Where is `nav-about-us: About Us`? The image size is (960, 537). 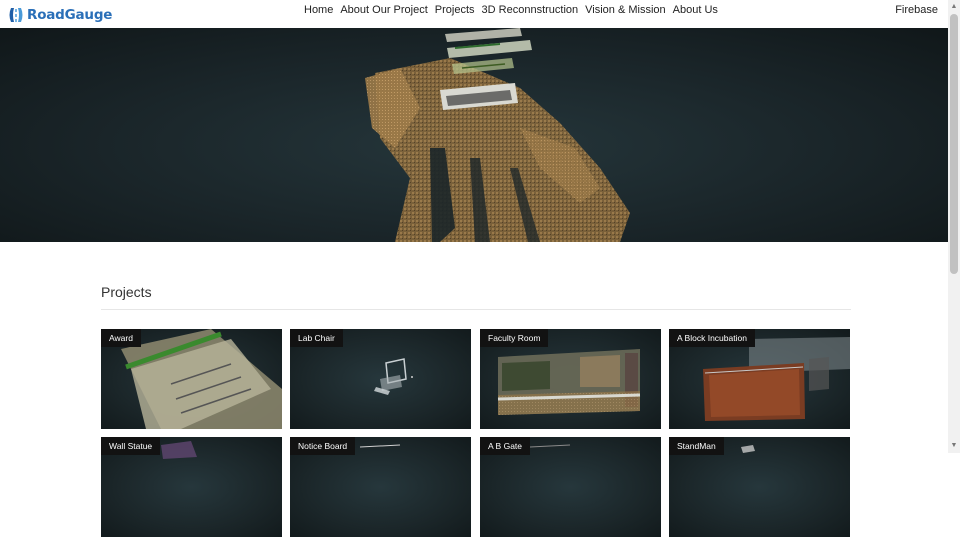 nav-about-us: About Us is located at coordinates (695, 10).